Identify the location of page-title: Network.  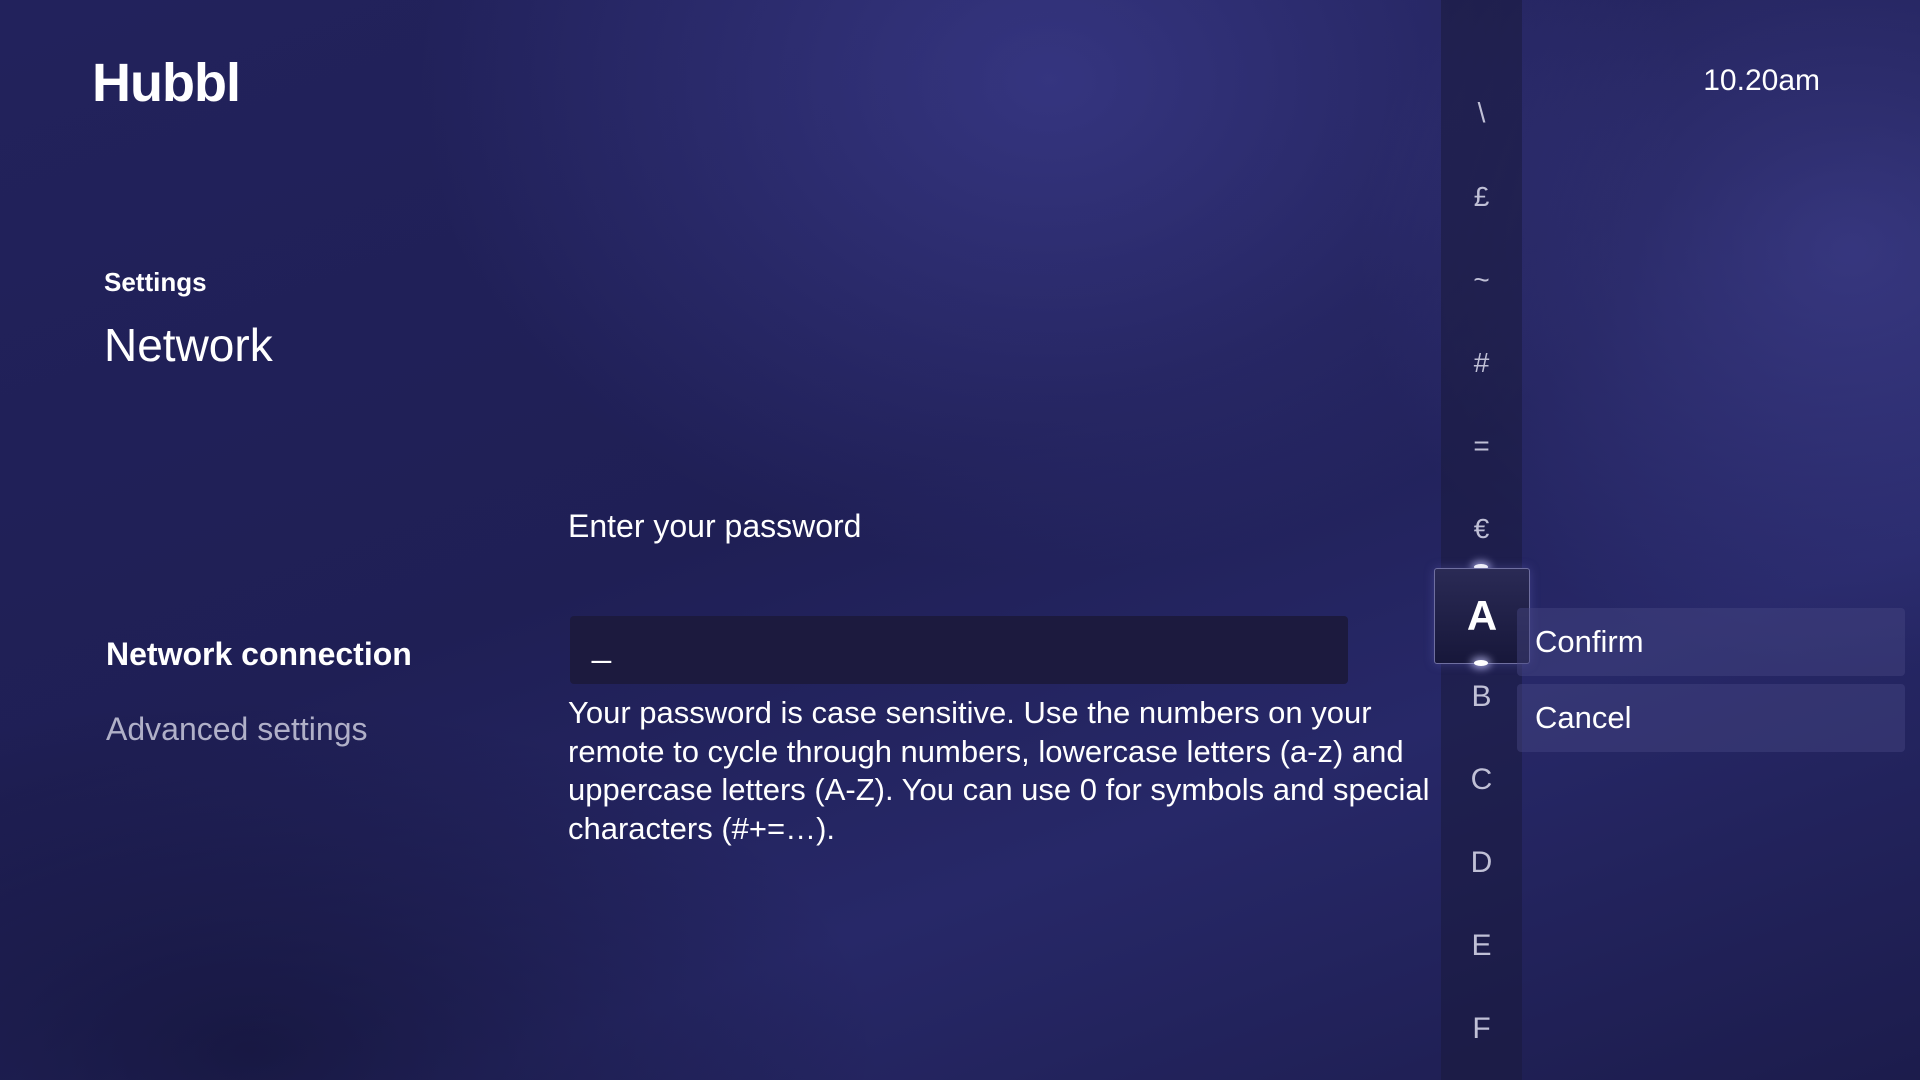
(188, 345).